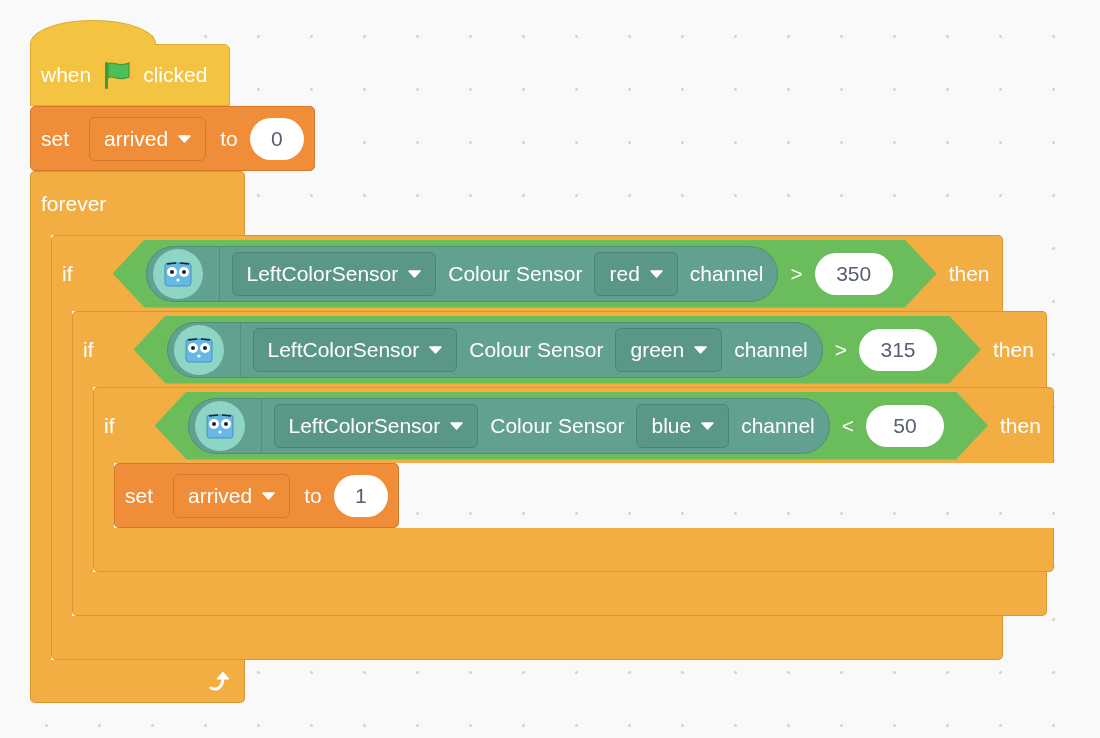  What do you see at coordinates (905, 425) in the screenshot?
I see `value-field: 50` at bounding box center [905, 425].